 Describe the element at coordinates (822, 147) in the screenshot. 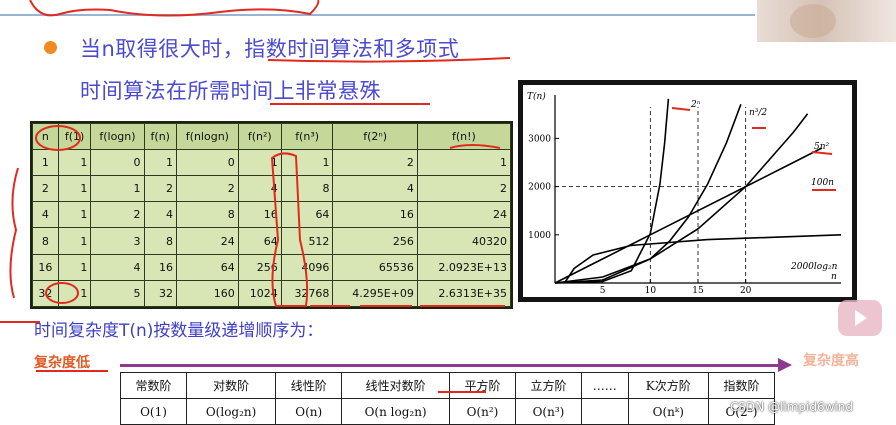

I see `series-label: 5n²` at that location.